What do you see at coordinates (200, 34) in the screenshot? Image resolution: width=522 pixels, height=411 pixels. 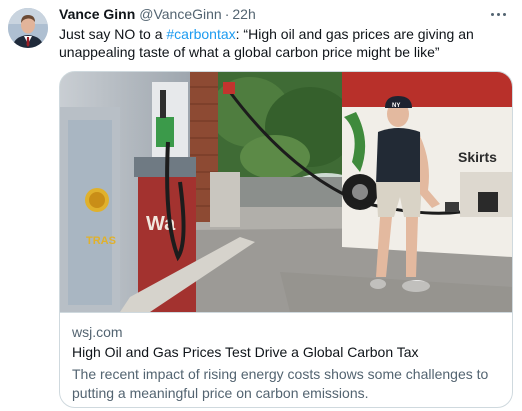 I see `hashtag-link: #carbontax` at bounding box center [200, 34].